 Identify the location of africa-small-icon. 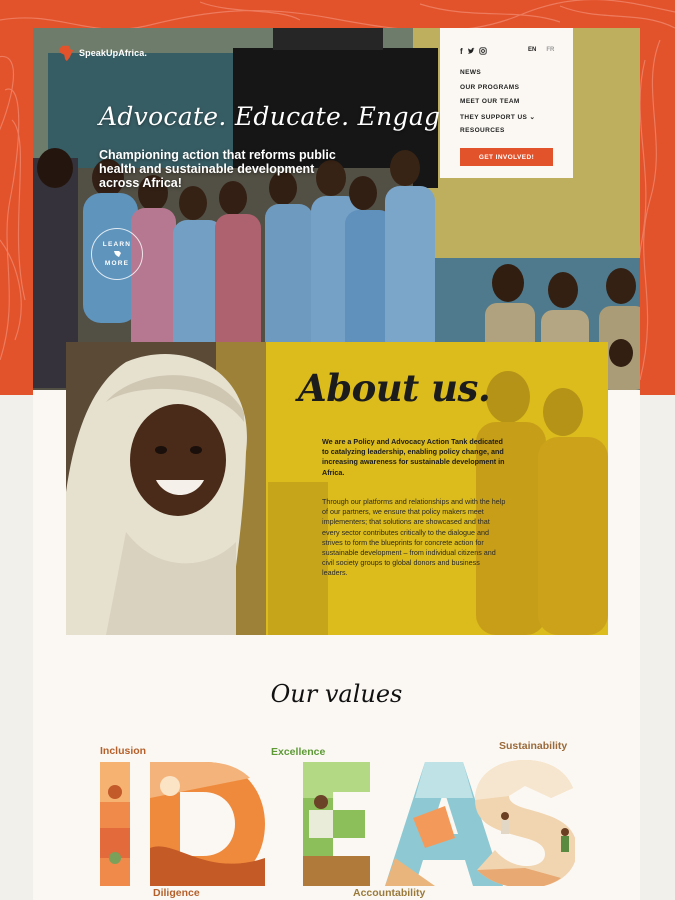
(117, 254).